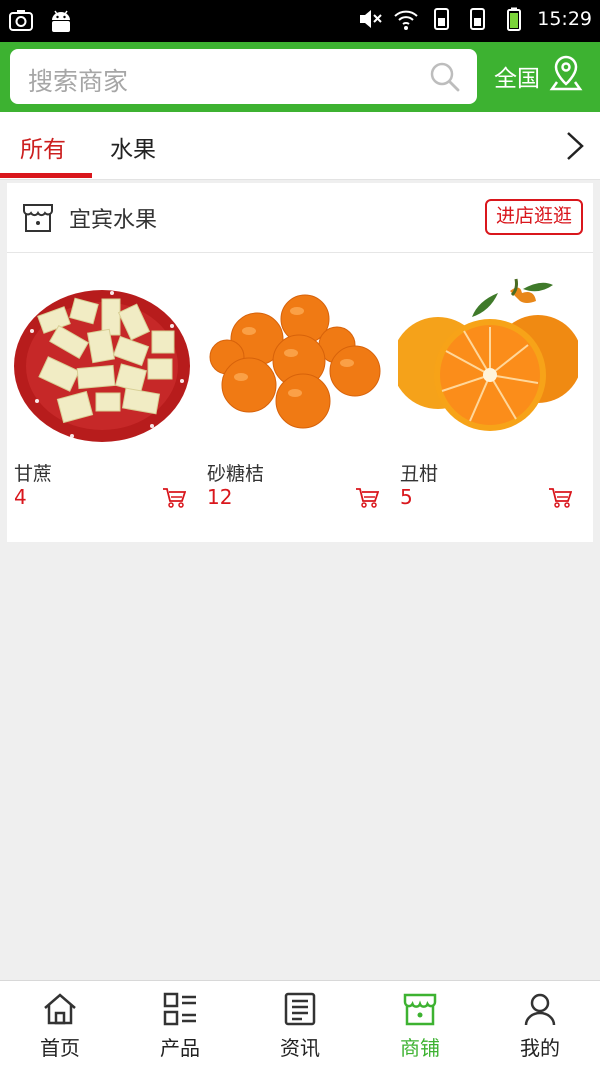  What do you see at coordinates (300, 218) in the screenshot?
I see `shop-header: 宜宾水果 进店逛逛` at bounding box center [300, 218].